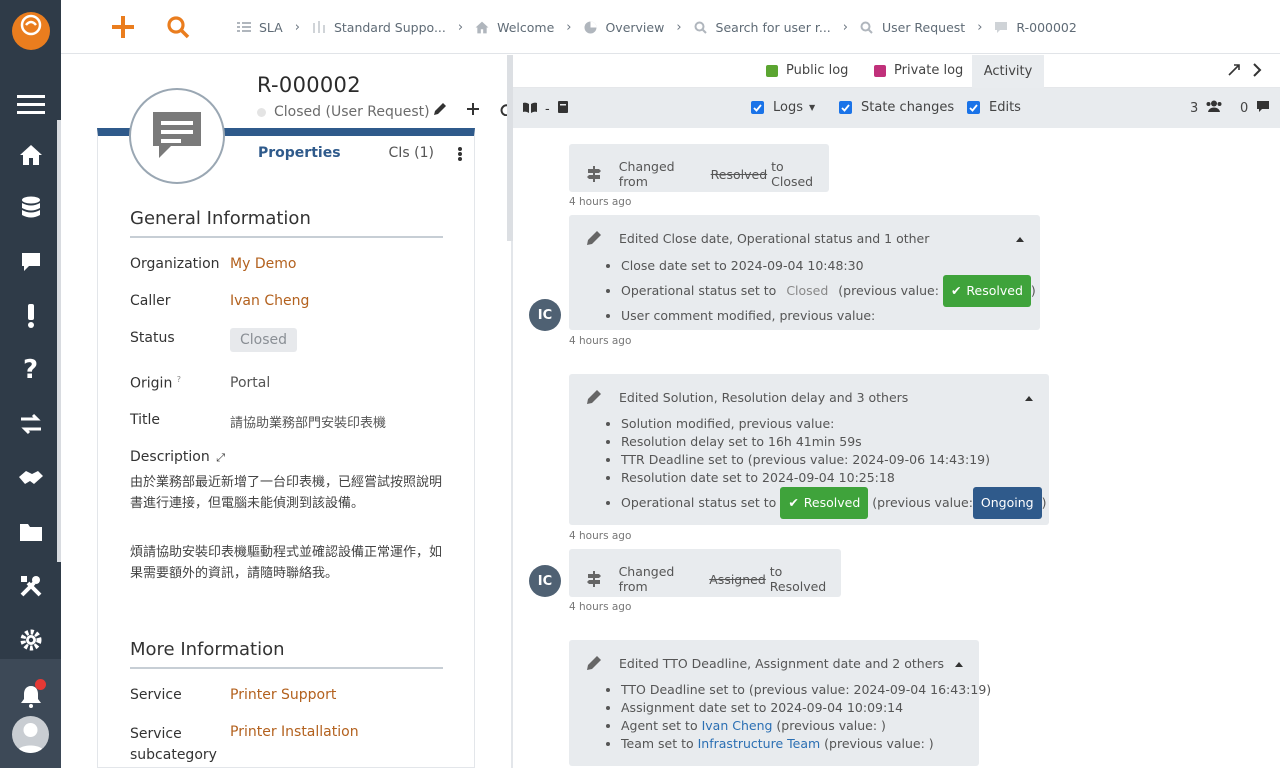 This screenshot has width=1280, height=768. What do you see at coordinates (170, 457) in the screenshot?
I see `description-label-text: Description` at bounding box center [170, 457].